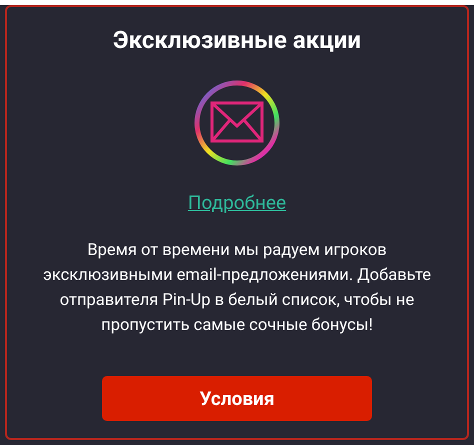  Describe the element at coordinates (237, 202) in the screenshot. I see `more-link: Подробнее` at that location.